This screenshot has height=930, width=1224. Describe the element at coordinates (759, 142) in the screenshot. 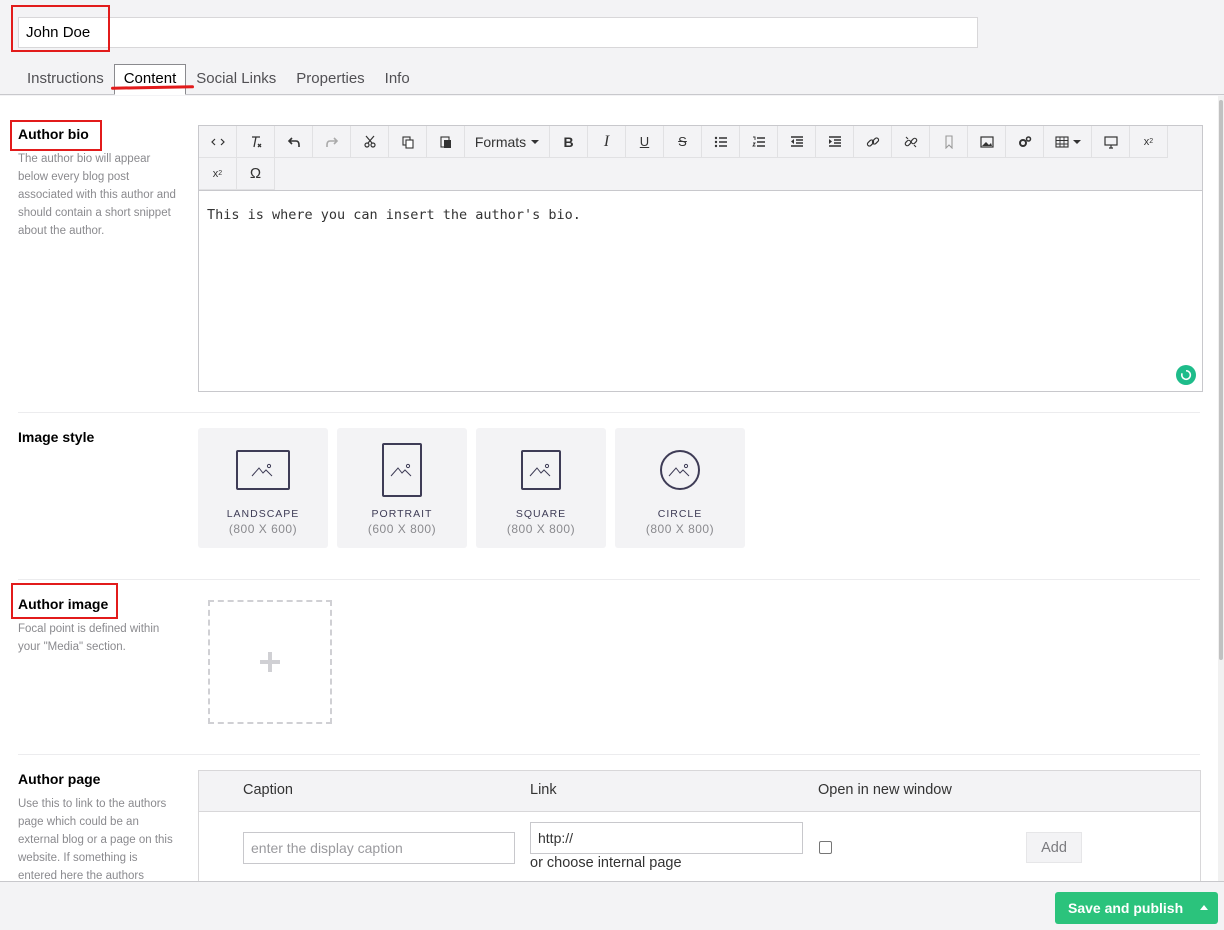

I see `numbered-list-icon` at that location.